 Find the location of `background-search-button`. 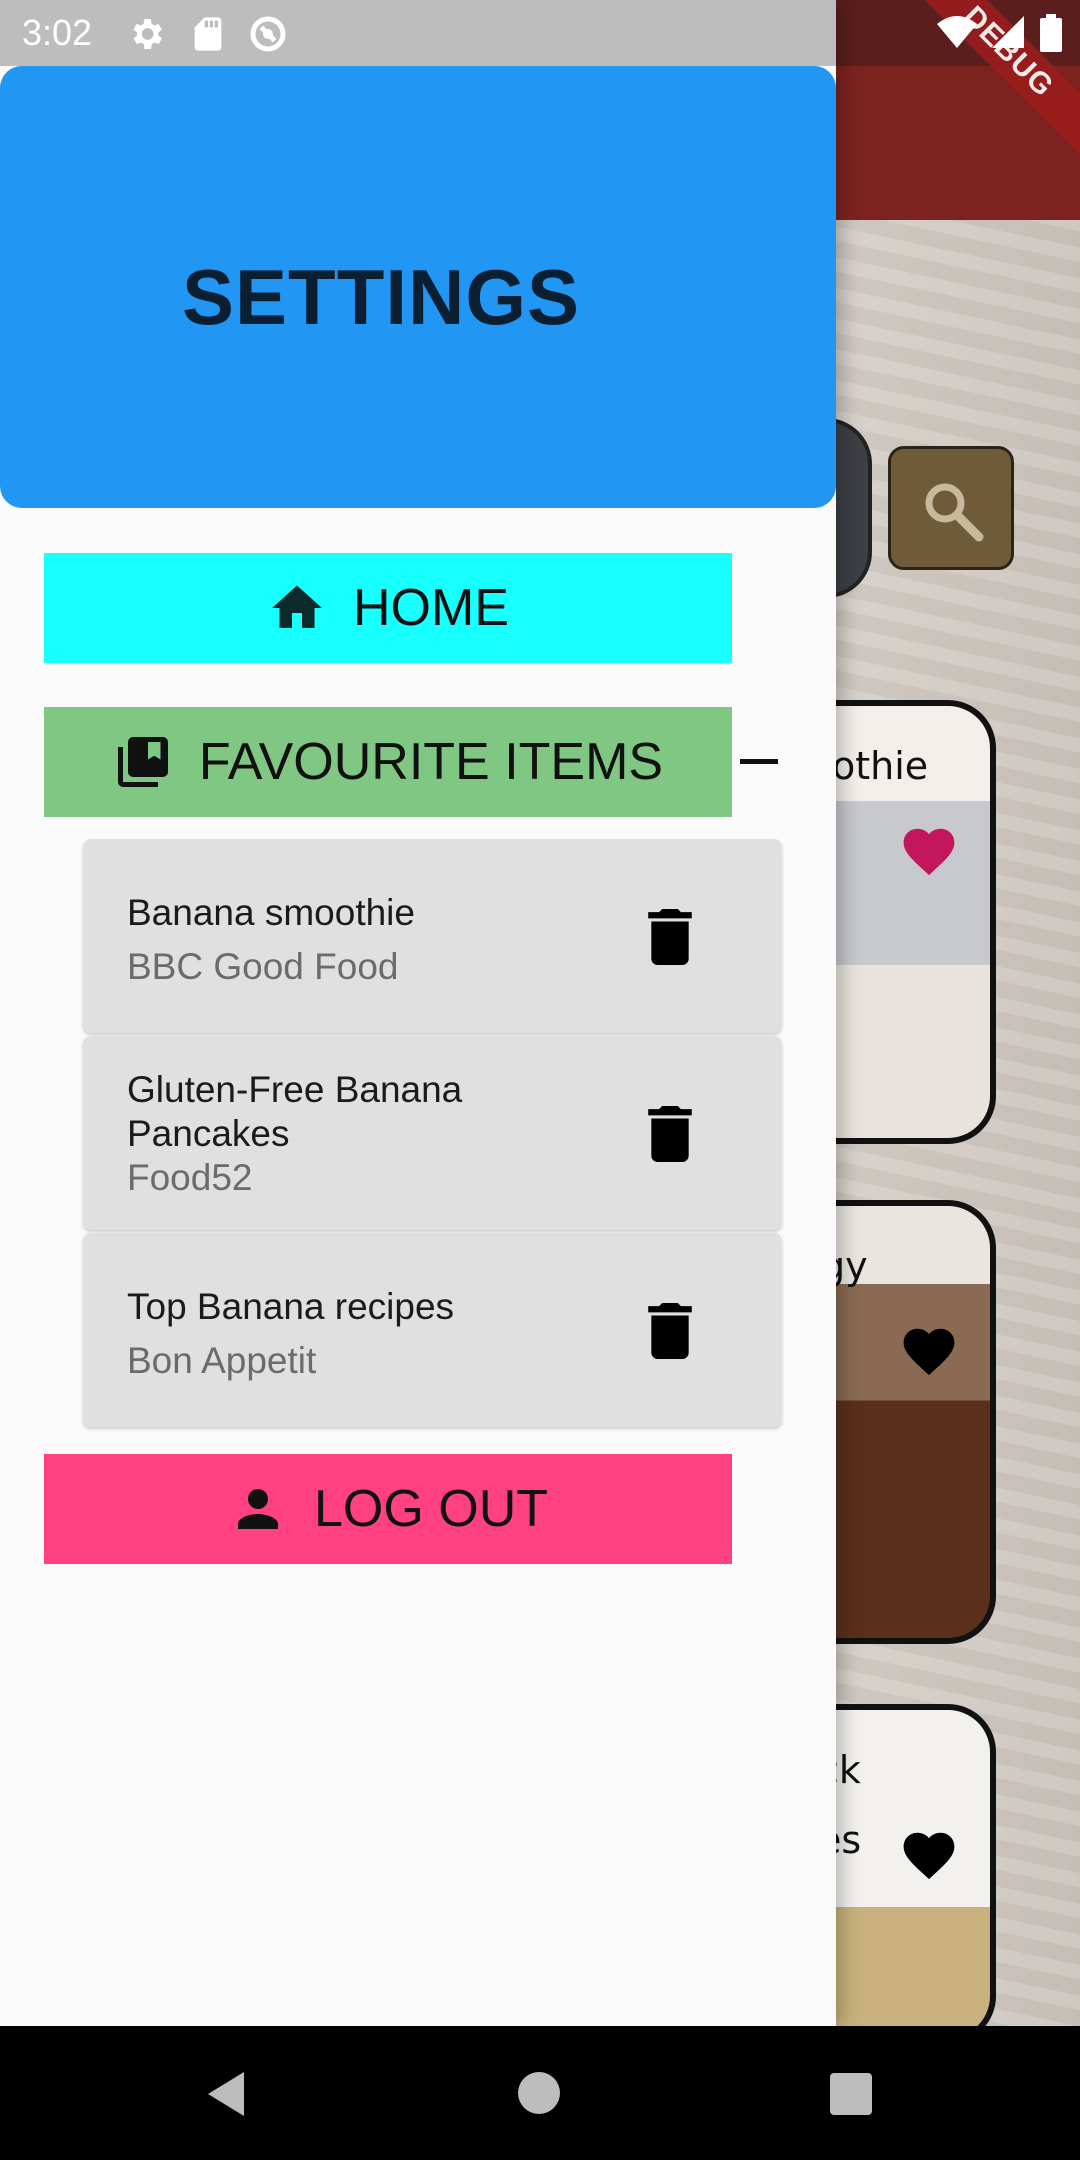

background-search-button is located at coordinates (951, 508).